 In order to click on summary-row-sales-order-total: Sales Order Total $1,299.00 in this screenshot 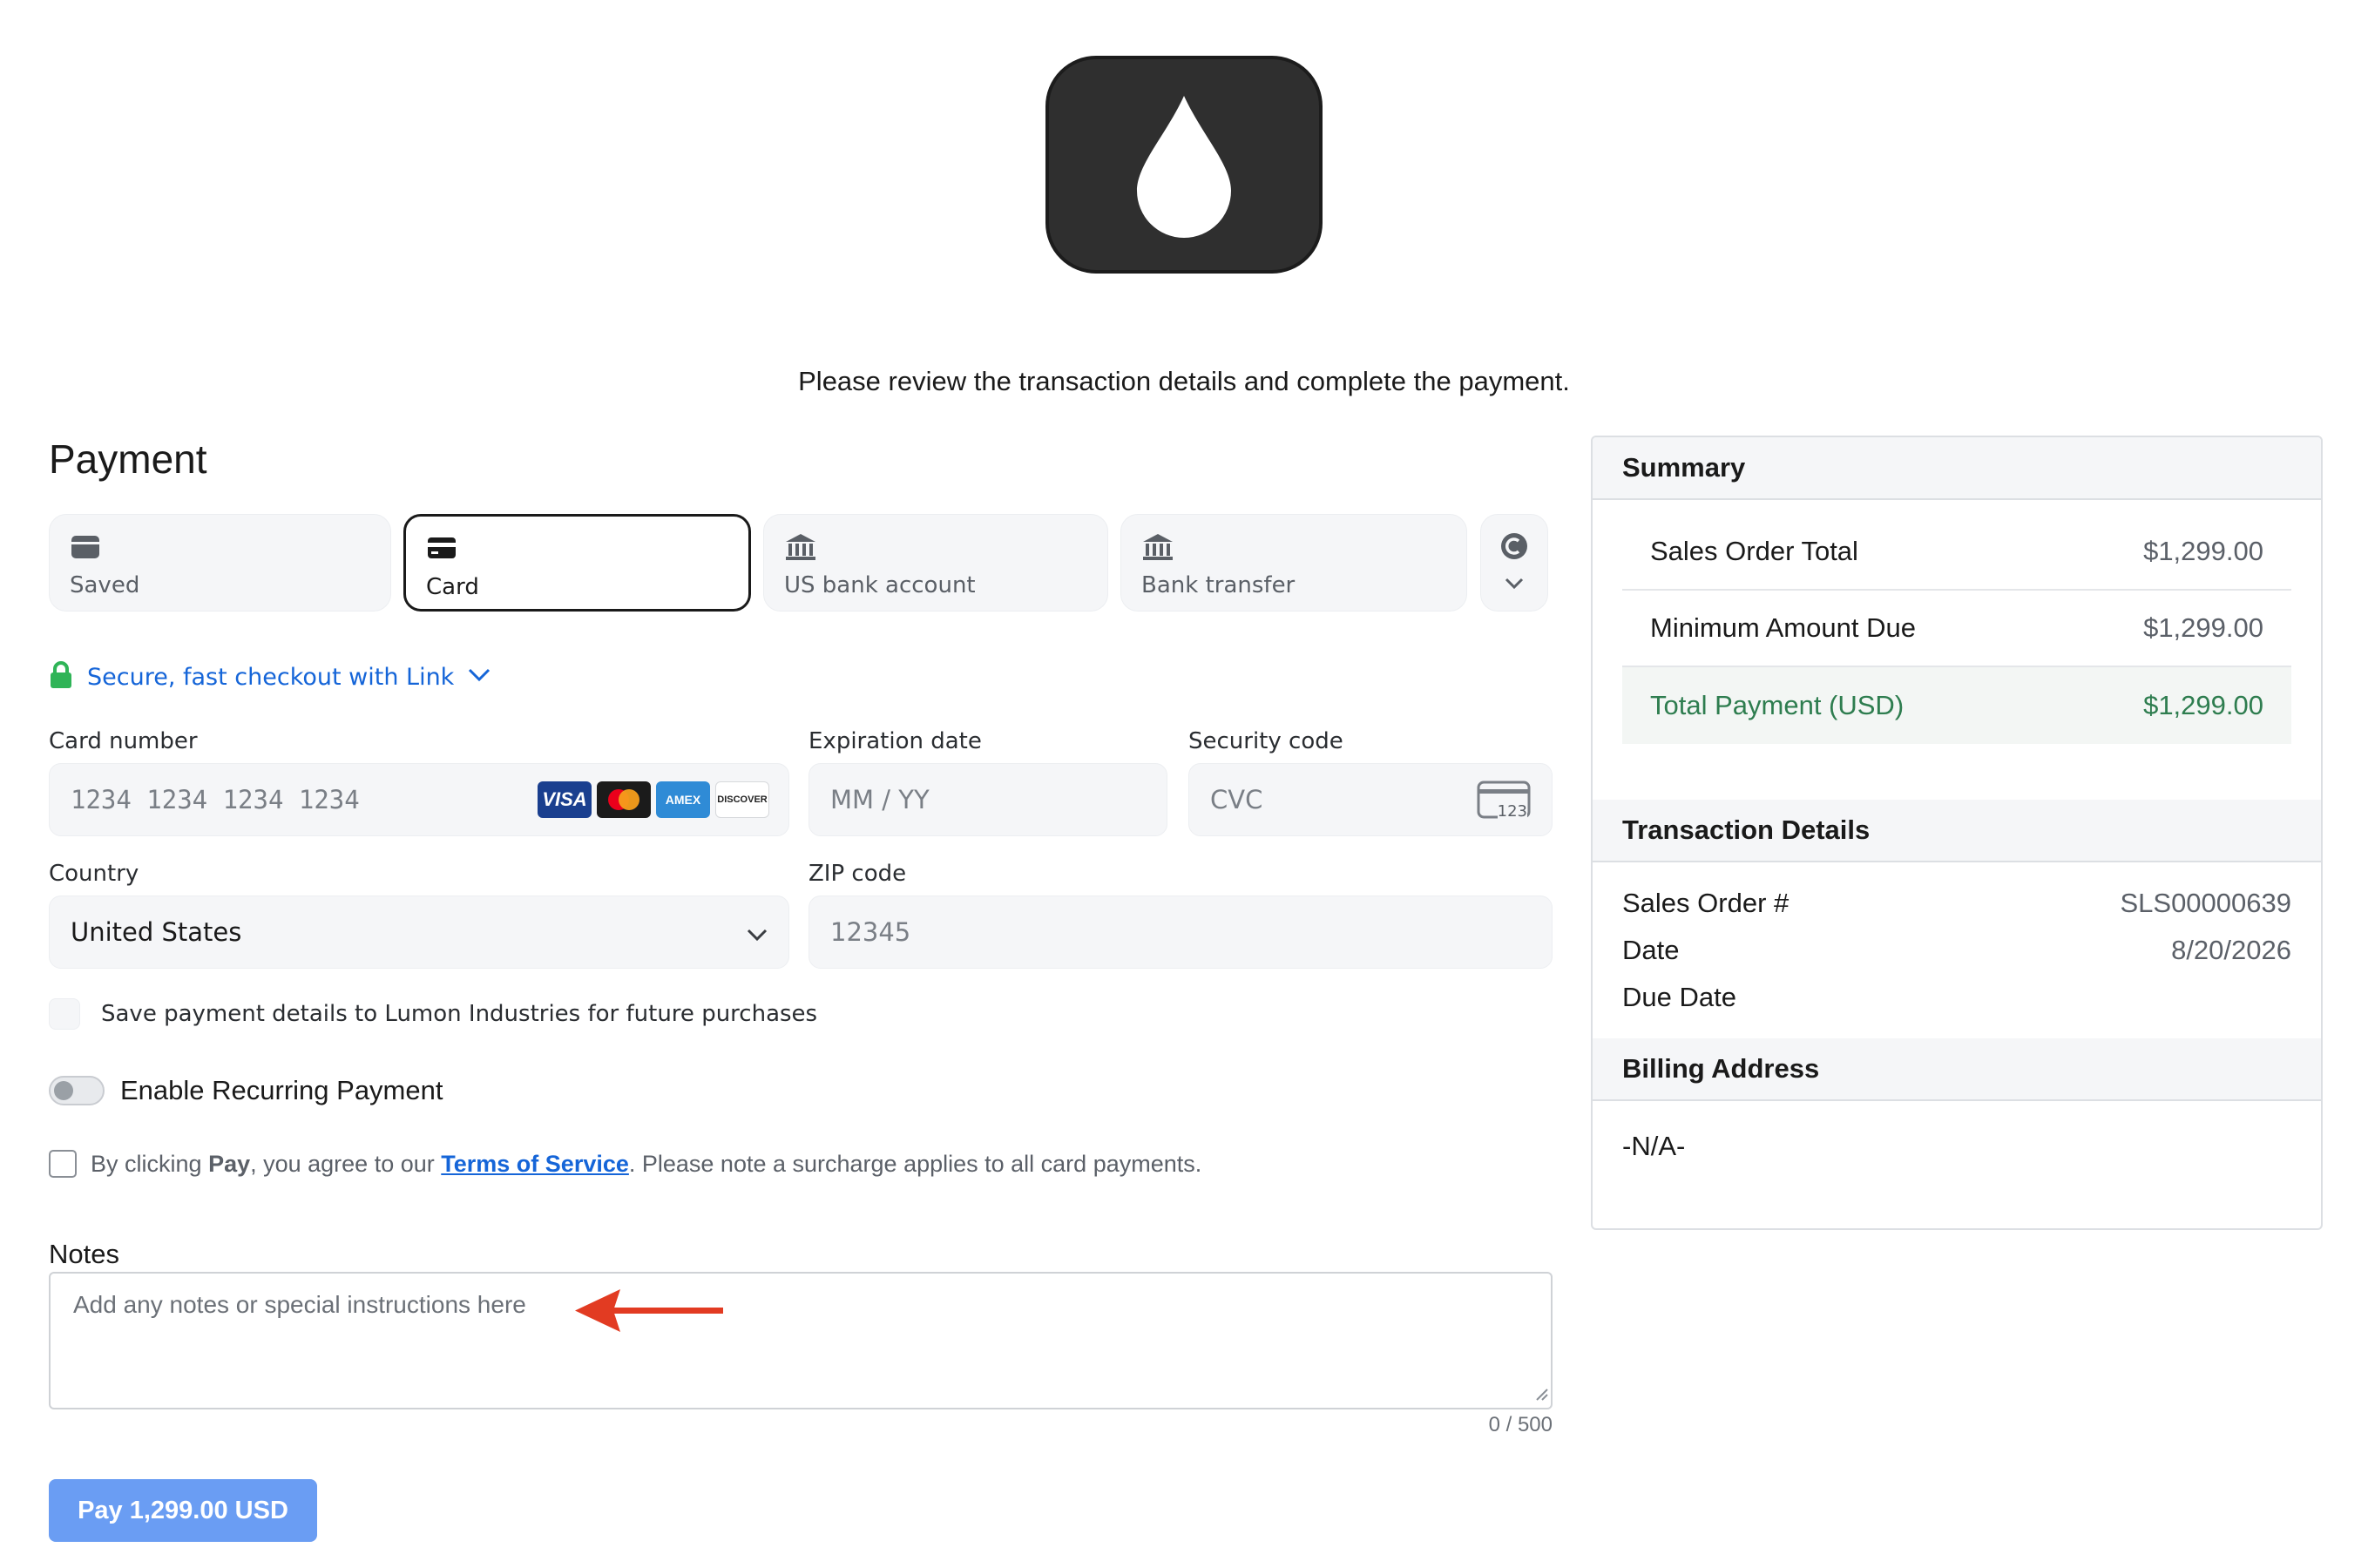, I will do `click(1956, 552)`.